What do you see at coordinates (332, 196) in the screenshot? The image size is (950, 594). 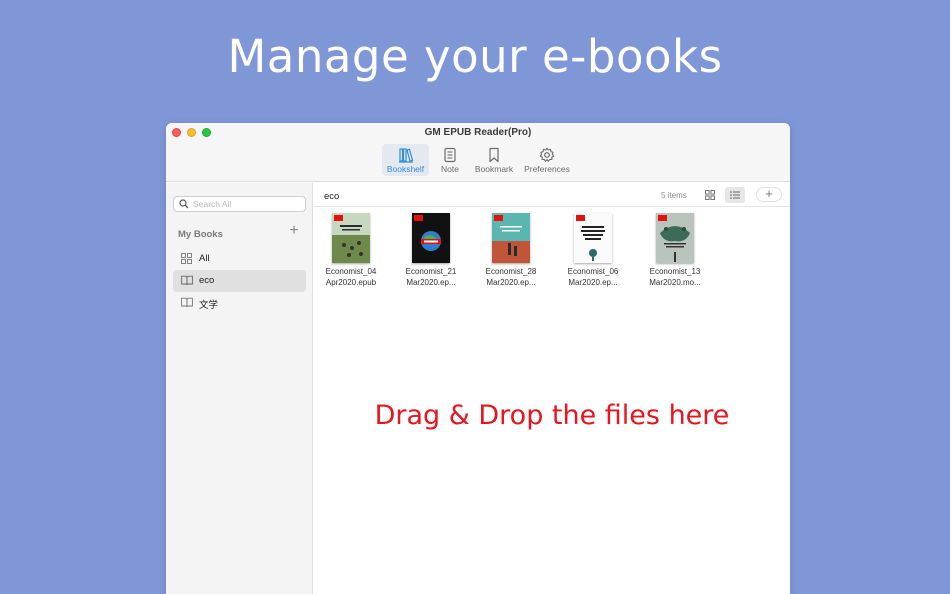 I see `folder-title: eco` at bounding box center [332, 196].